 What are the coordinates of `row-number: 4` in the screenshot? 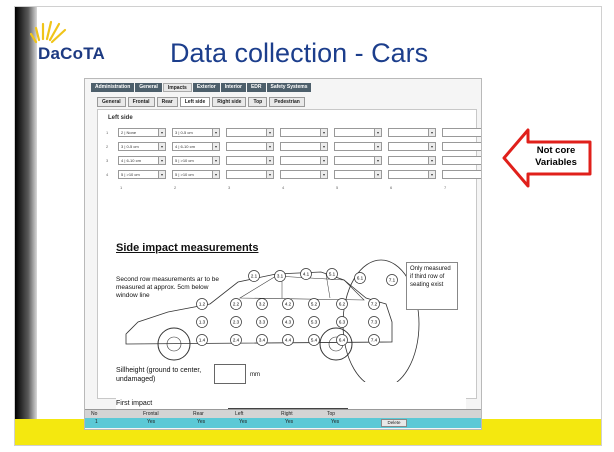 It's located at (107, 174).